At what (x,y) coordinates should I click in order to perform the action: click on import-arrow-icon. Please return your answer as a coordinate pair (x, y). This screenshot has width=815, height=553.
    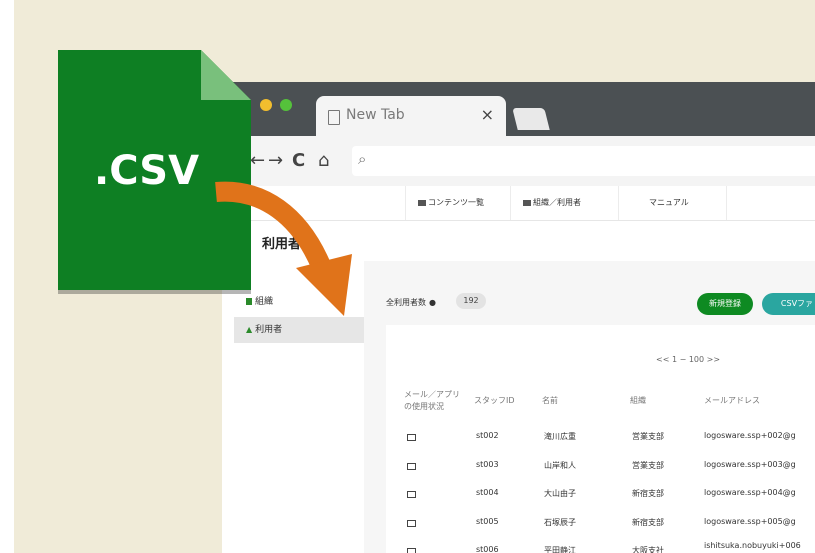
    Looking at the image, I should click on (283, 248).